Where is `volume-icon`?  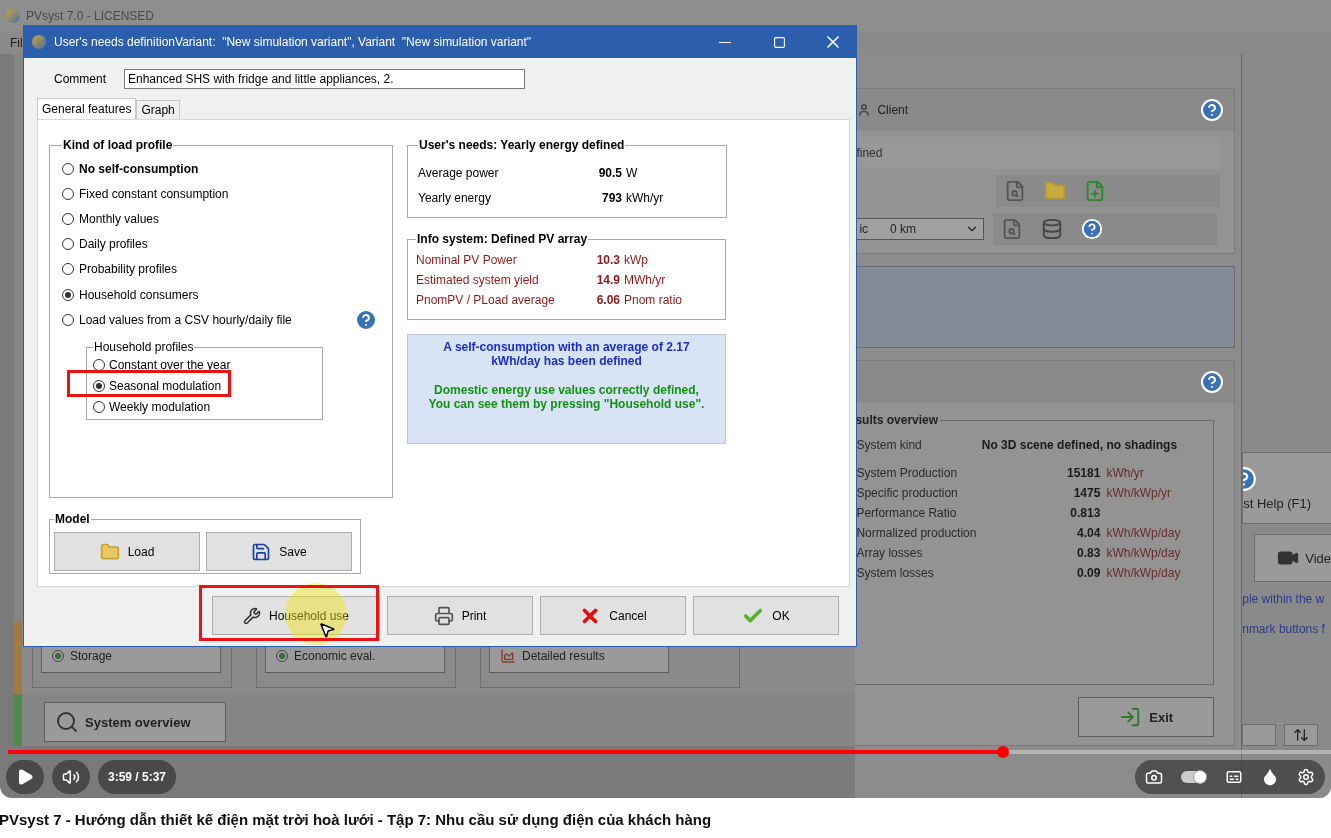 volume-icon is located at coordinates (71, 777).